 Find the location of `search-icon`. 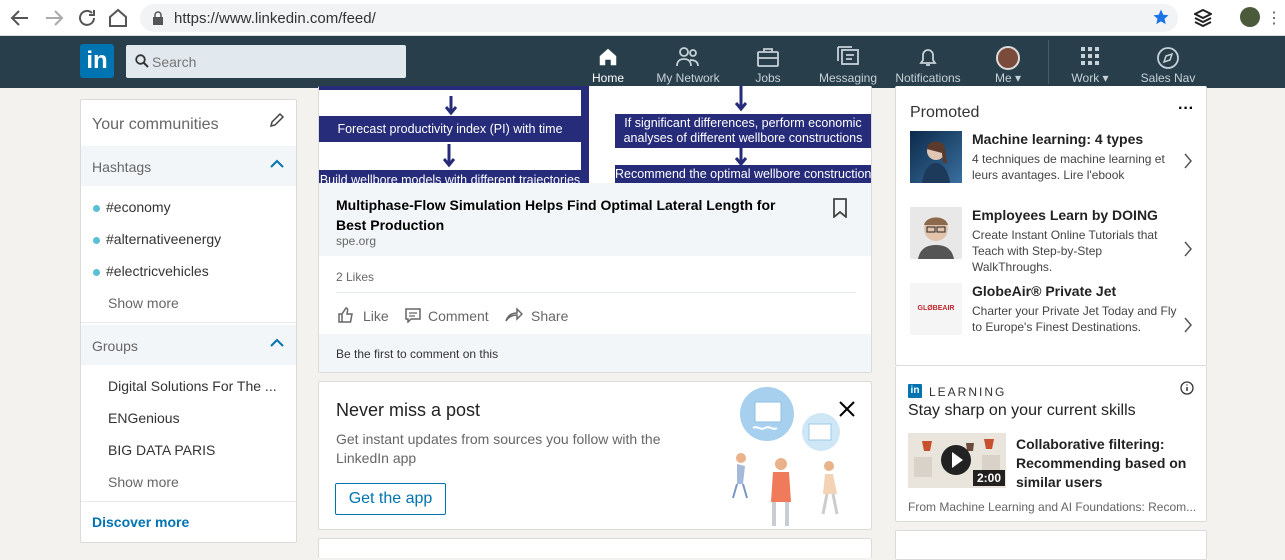

search-icon is located at coordinates (142, 63).